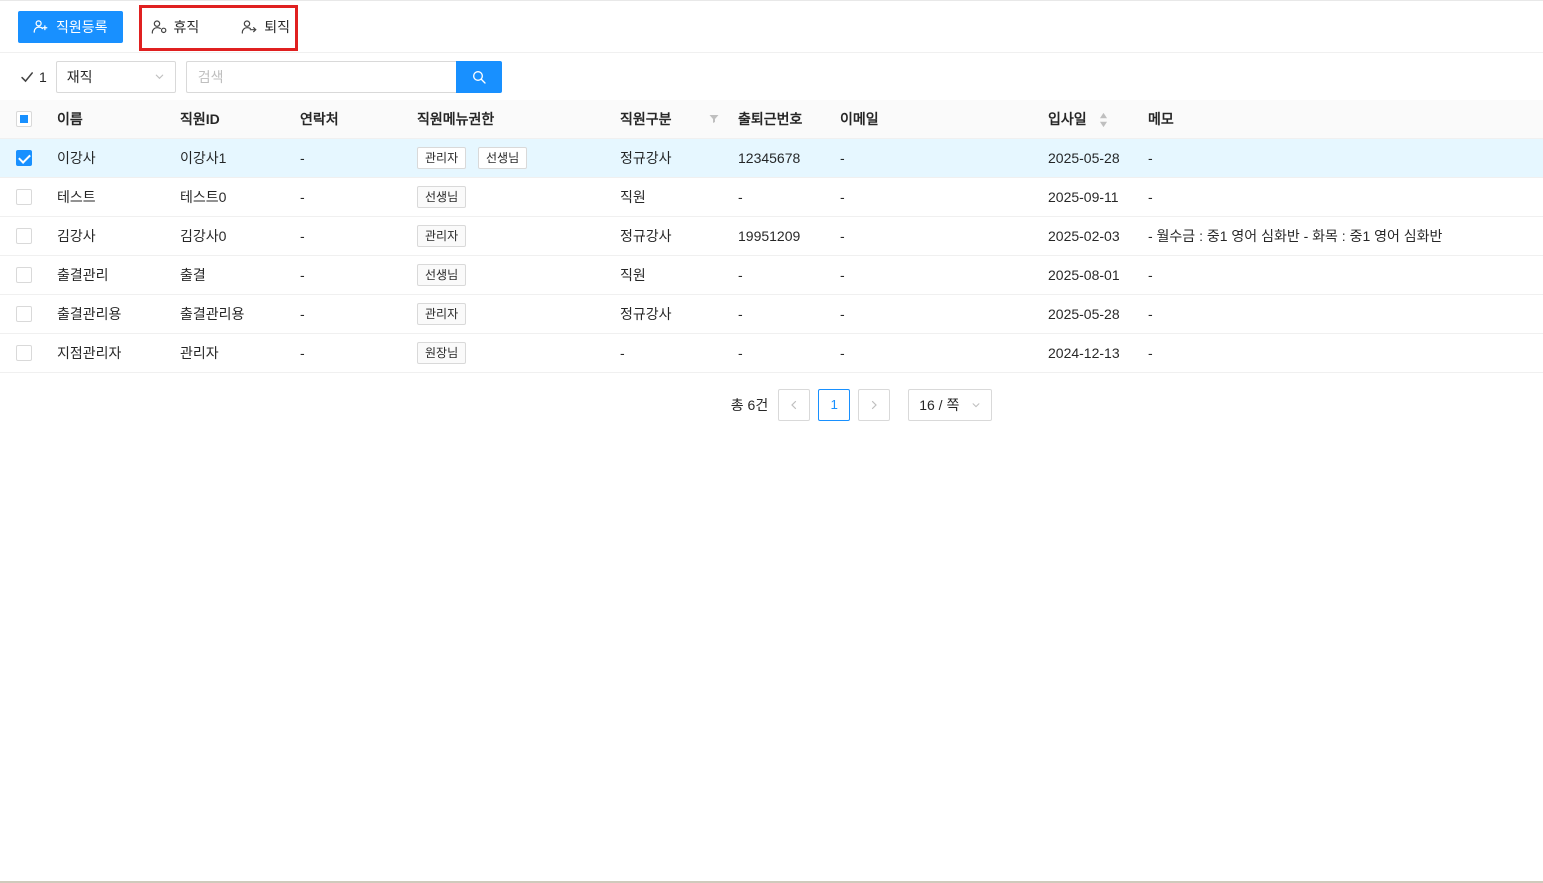  Describe the element at coordinates (186, 26) in the screenshot. I see `leave-of-absence-label: 휴직` at that location.